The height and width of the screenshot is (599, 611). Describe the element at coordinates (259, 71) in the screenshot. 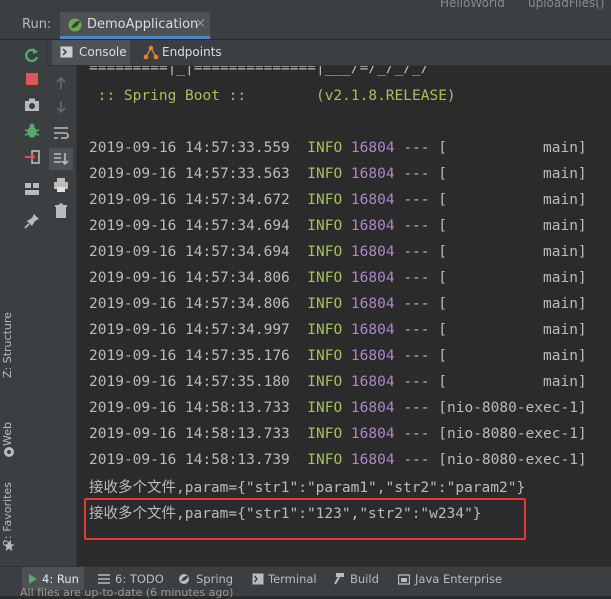

I see `banner-art: =========|_|==============|___/=/_/_/_/` at that location.